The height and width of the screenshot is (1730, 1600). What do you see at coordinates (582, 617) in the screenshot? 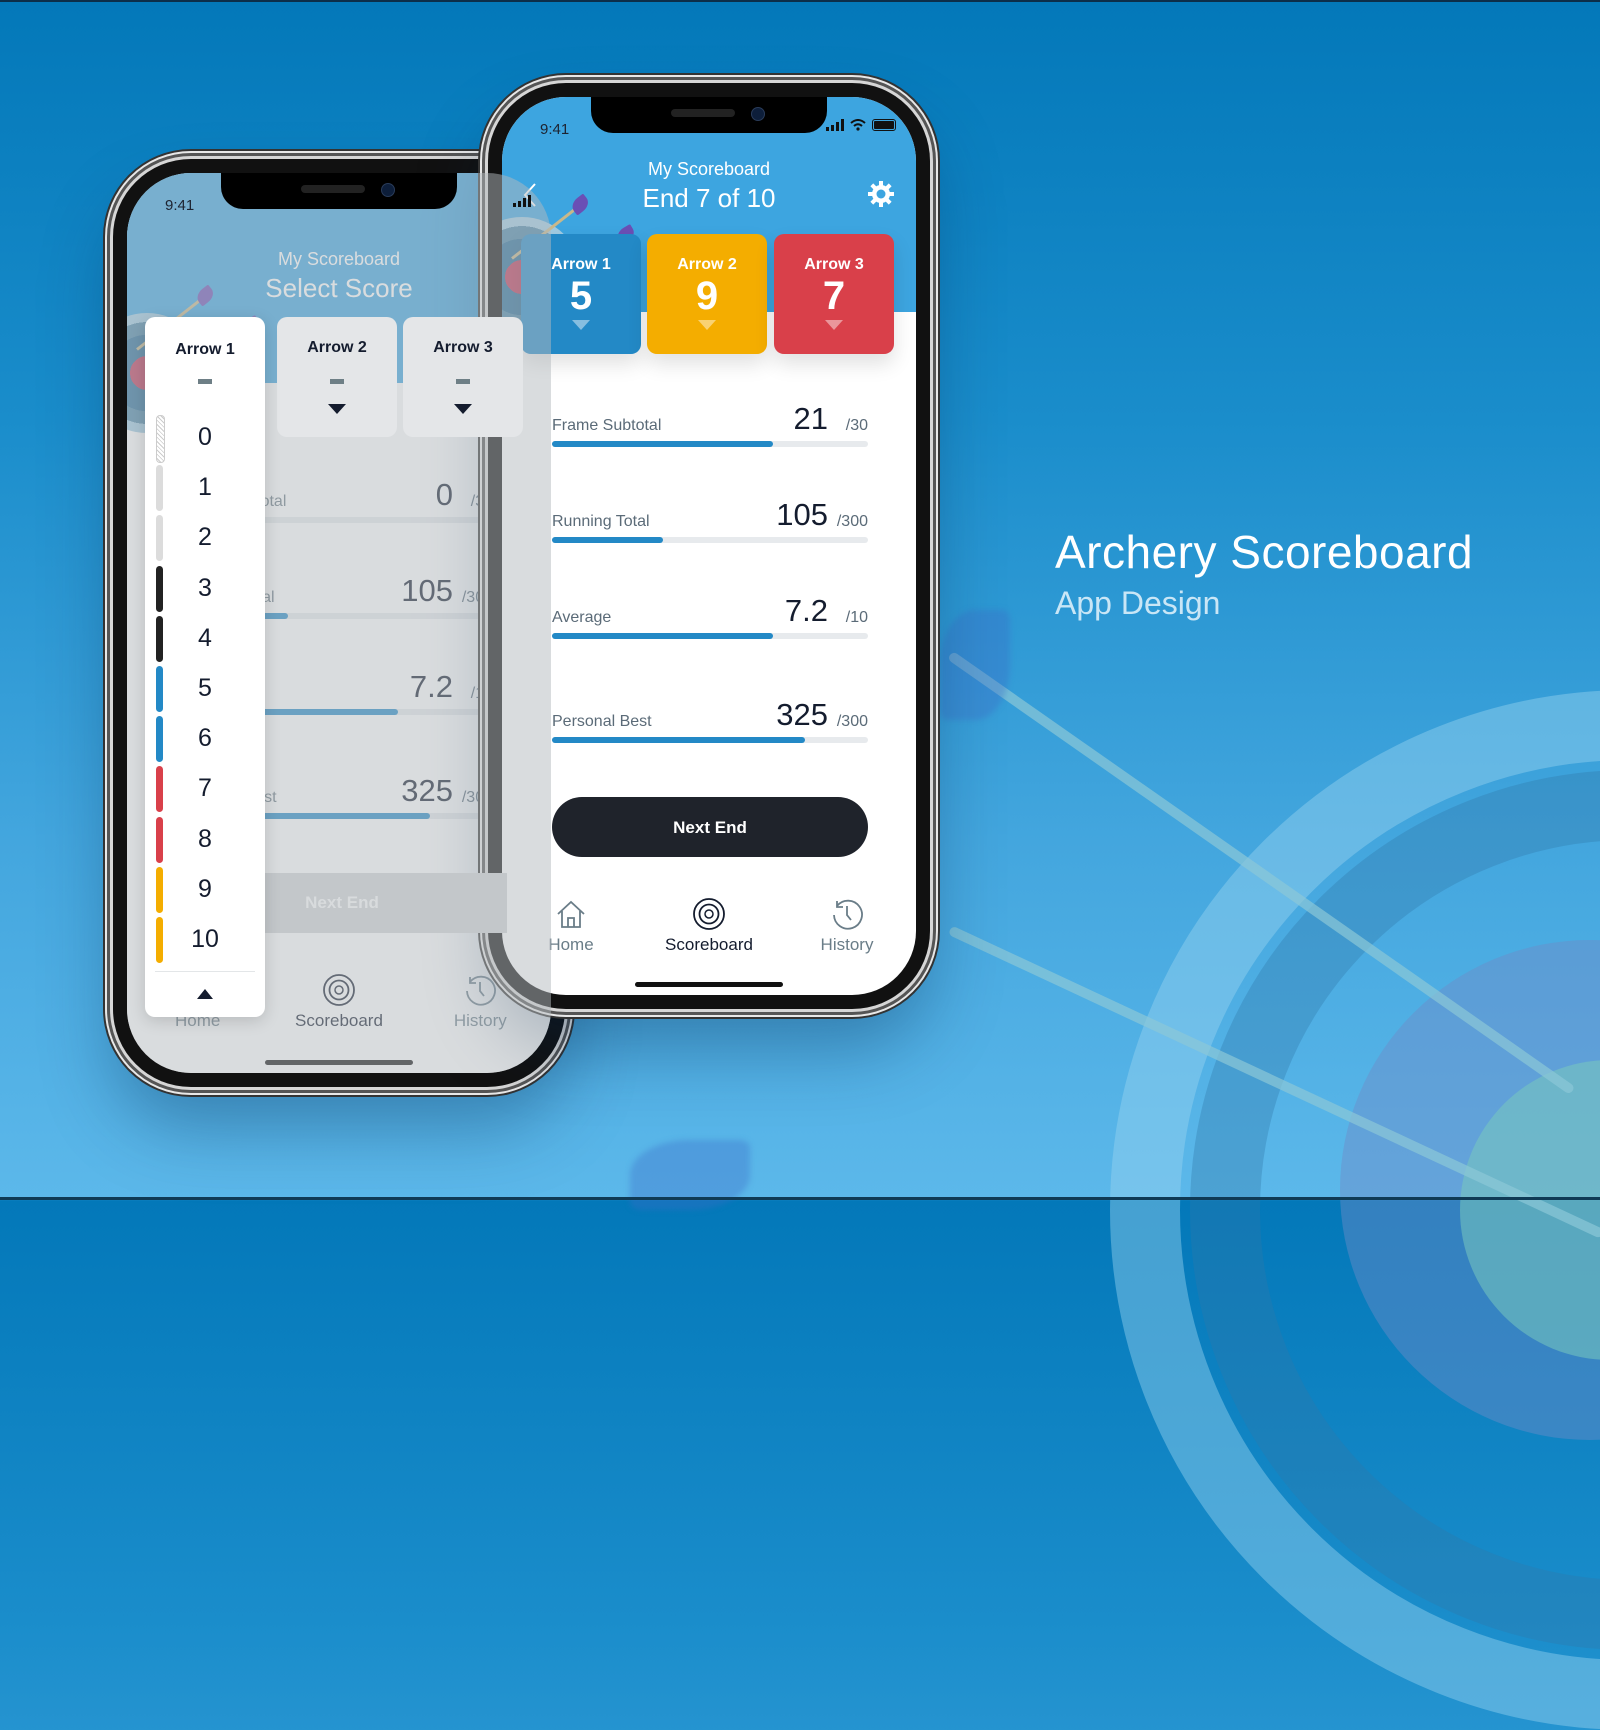
I see `stat-label: Average` at bounding box center [582, 617].